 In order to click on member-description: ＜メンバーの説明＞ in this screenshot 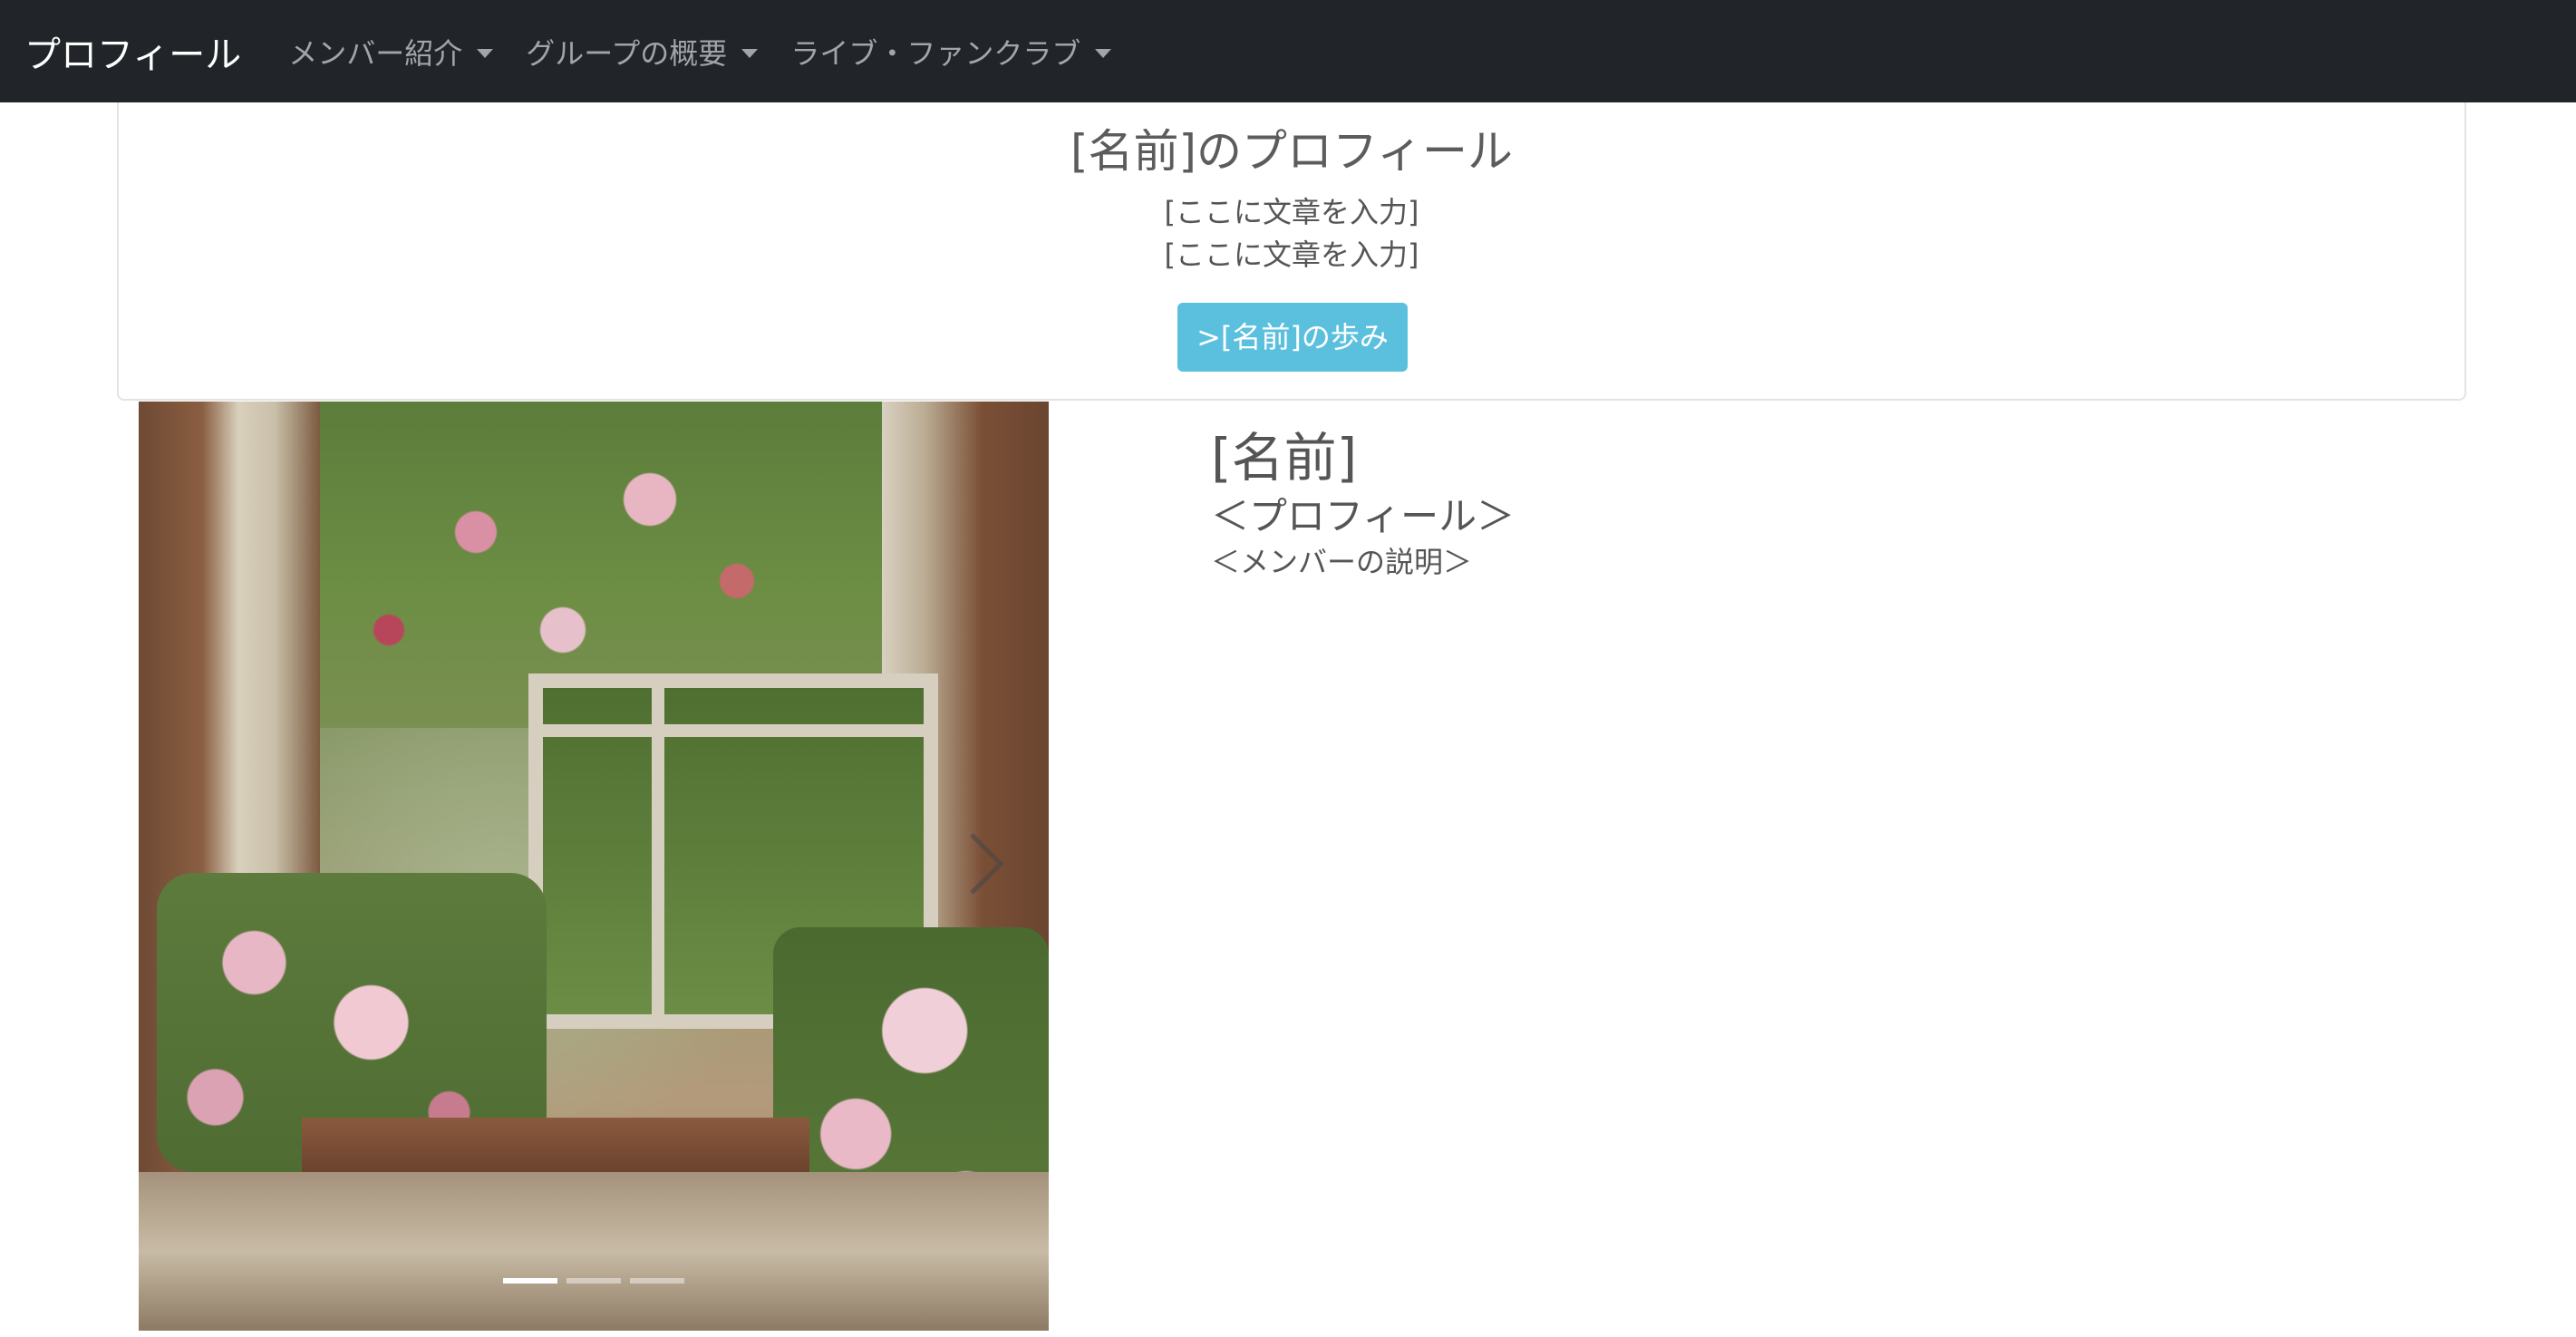, I will do `click(1342, 562)`.